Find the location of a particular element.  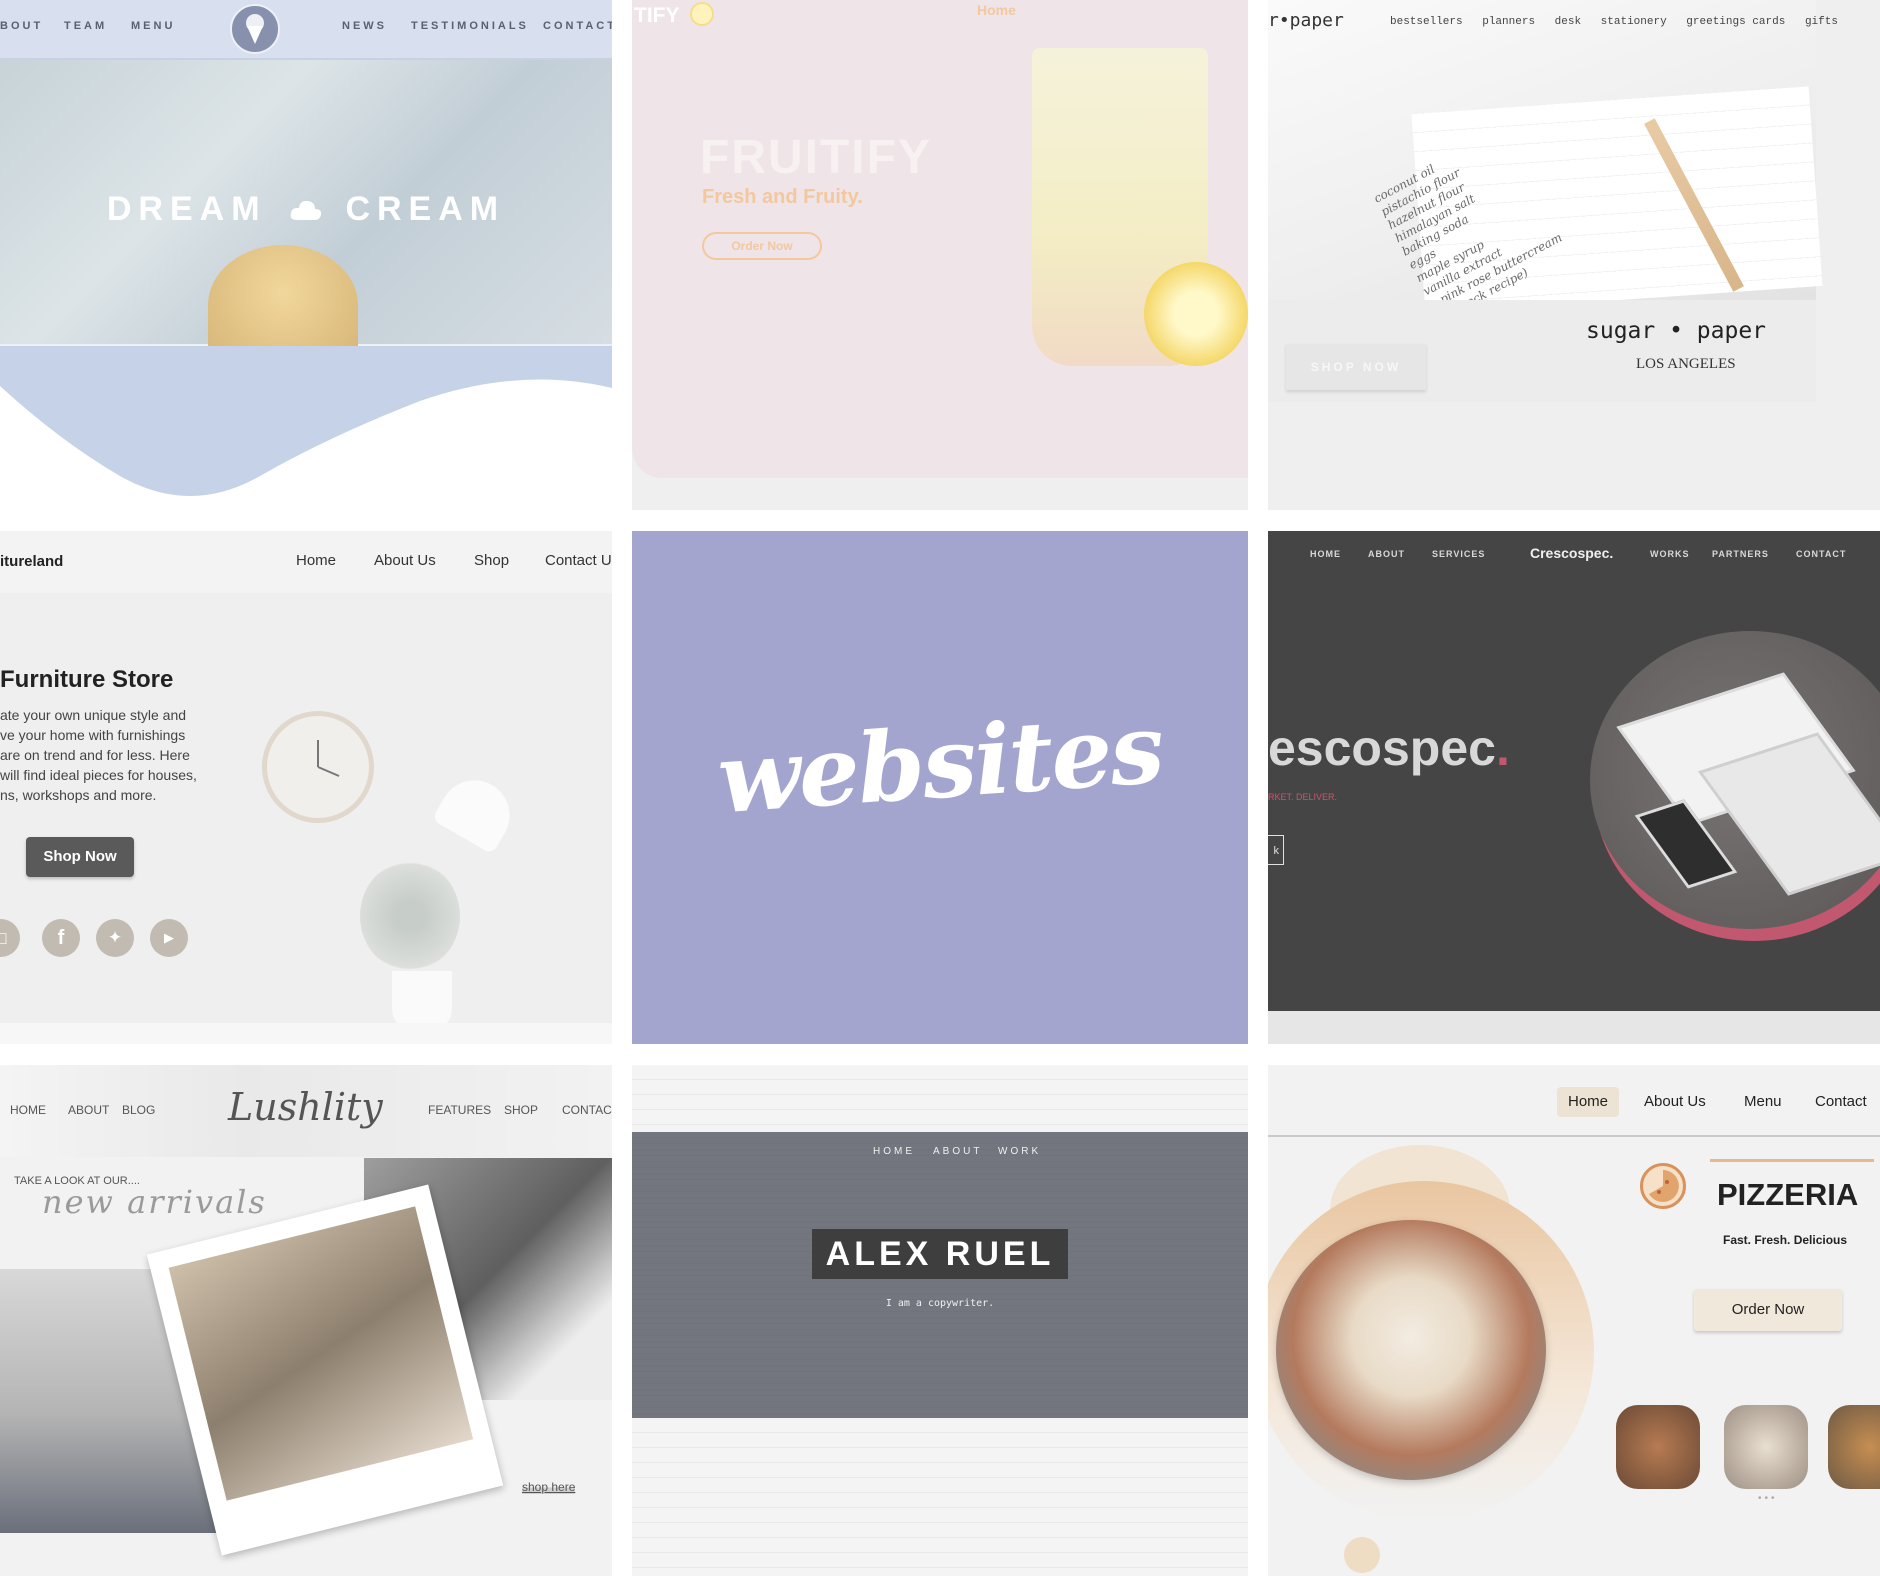

shop-now-label: SHOP NOW is located at coordinates (1356, 367).